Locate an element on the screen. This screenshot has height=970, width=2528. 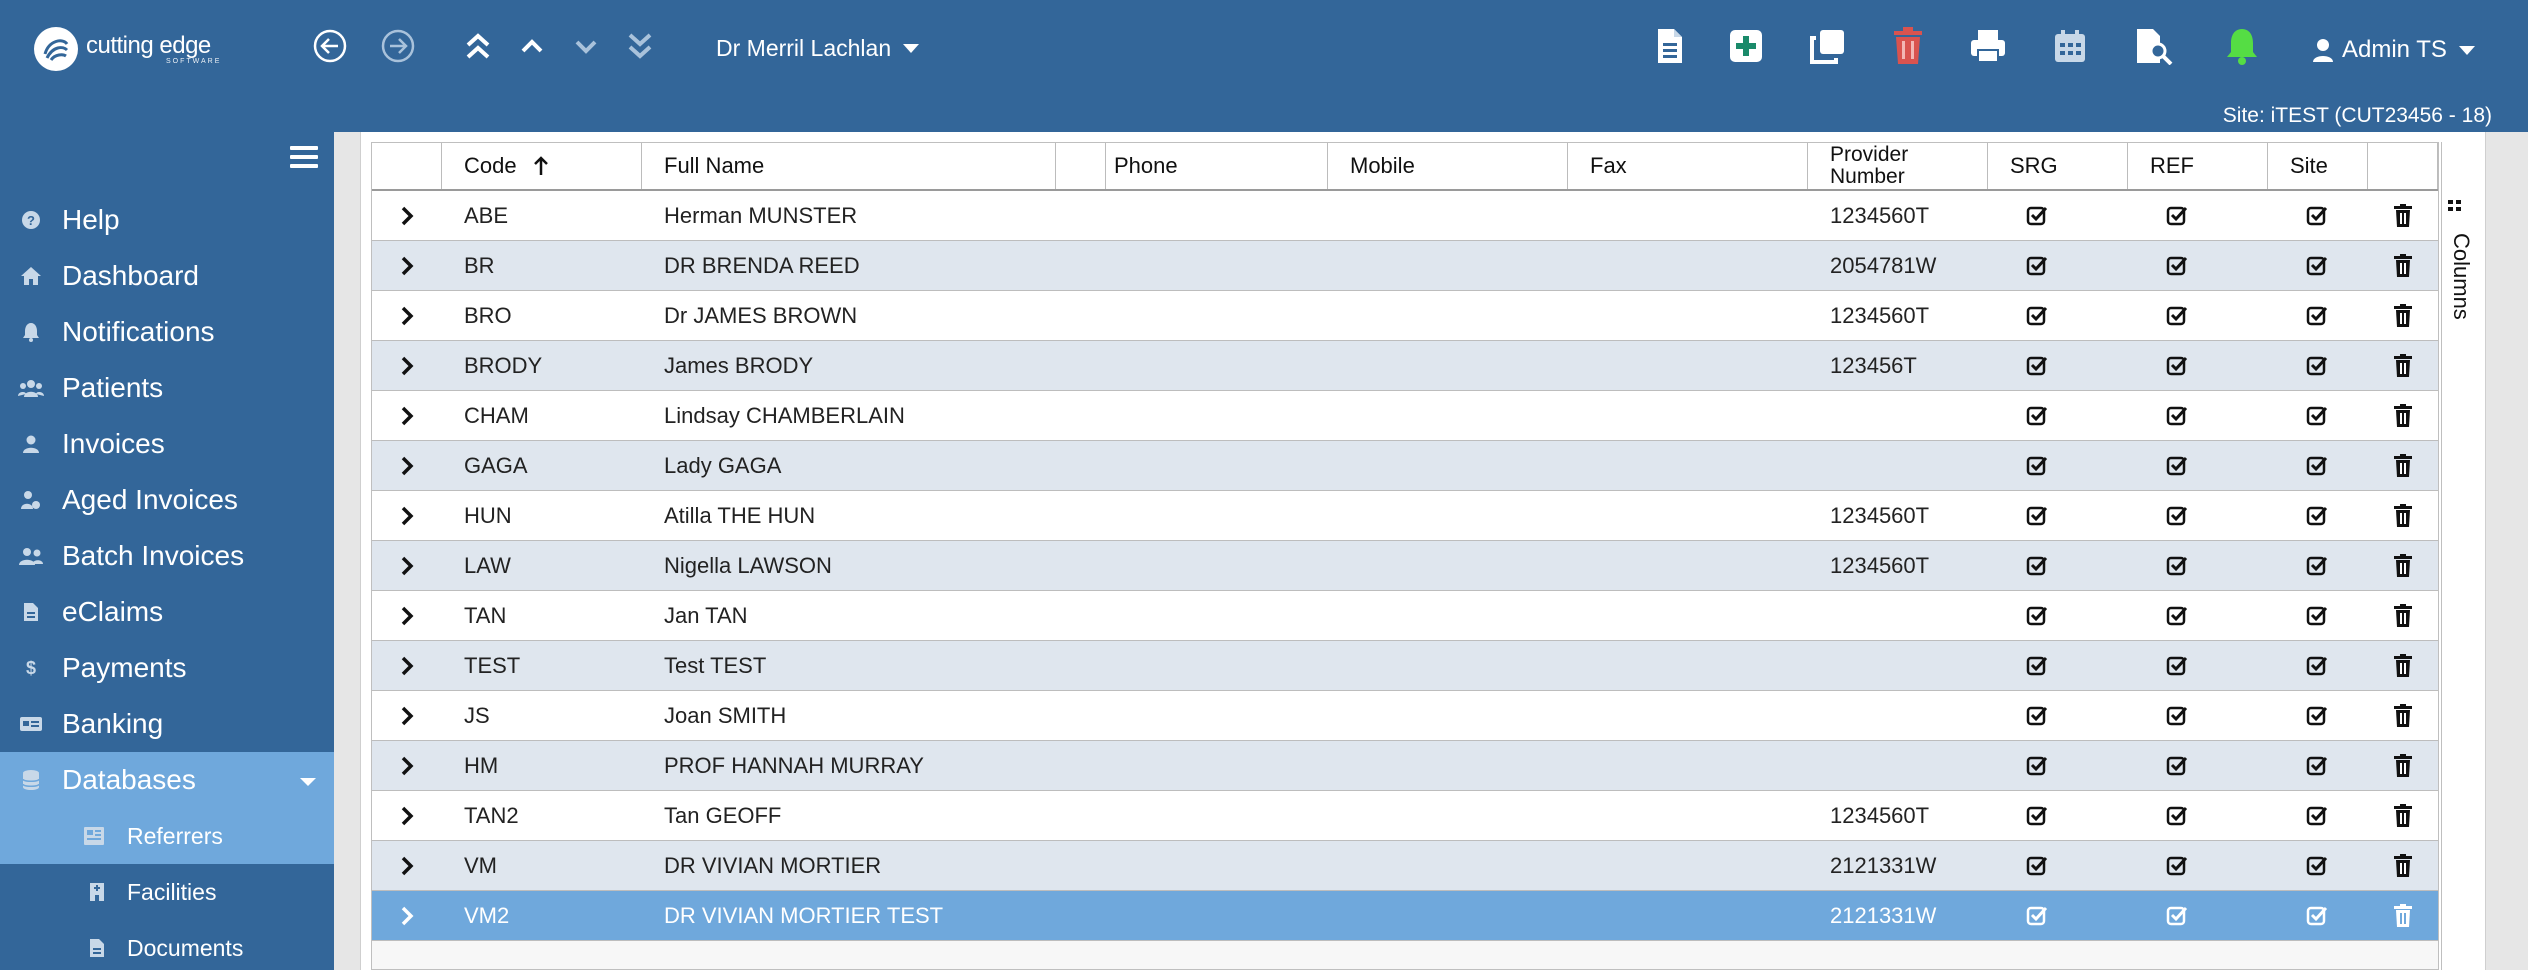
back-button is located at coordinates (330, 46).